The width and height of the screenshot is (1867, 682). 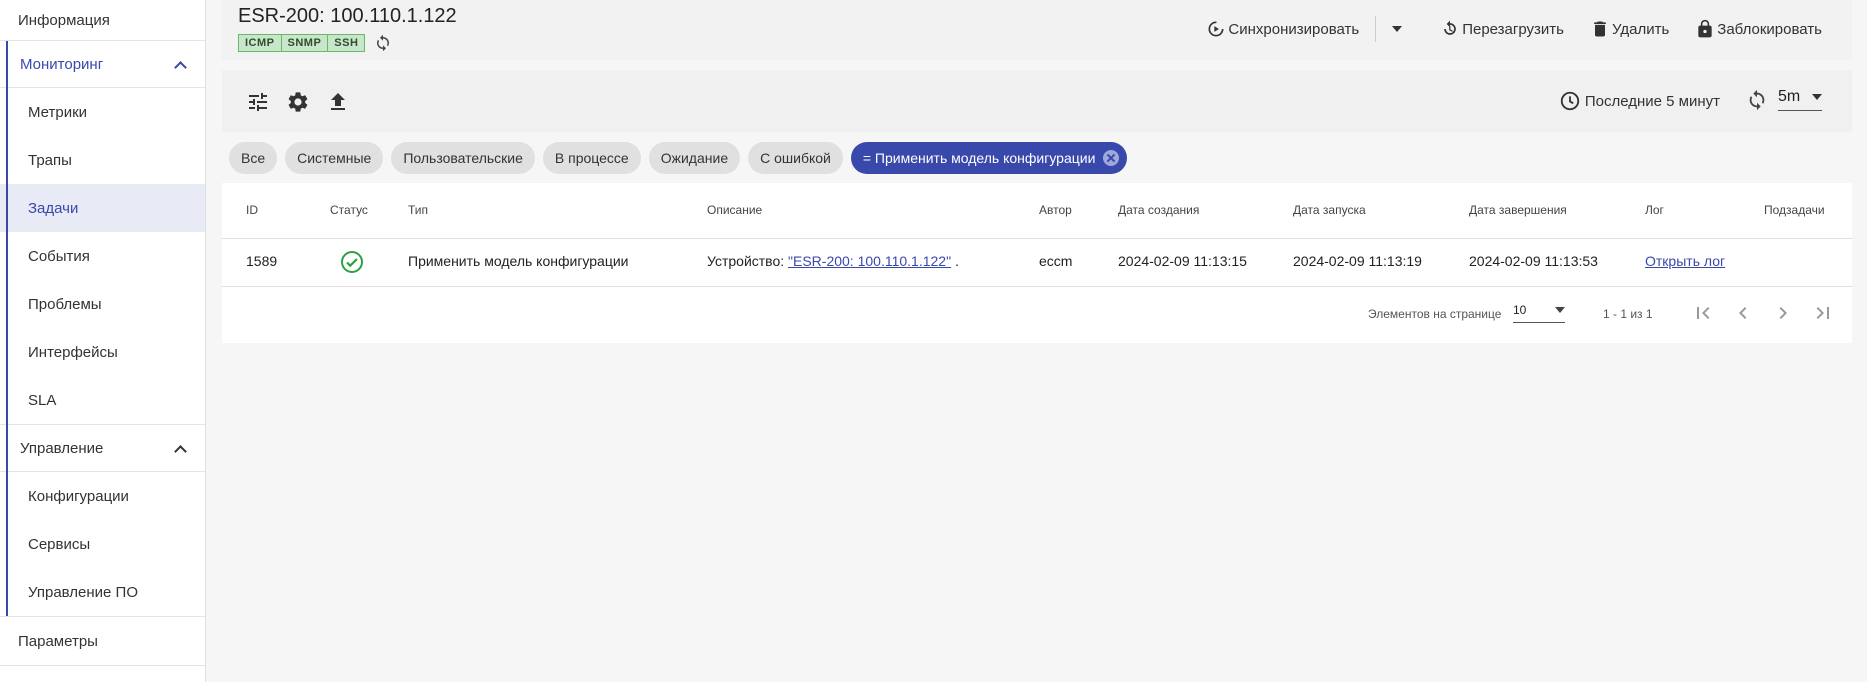 What do you see at coordinates (591, 158) in the screenshot?
I see `chip-in-progress: В процессе` at bounding box center [591, 158].